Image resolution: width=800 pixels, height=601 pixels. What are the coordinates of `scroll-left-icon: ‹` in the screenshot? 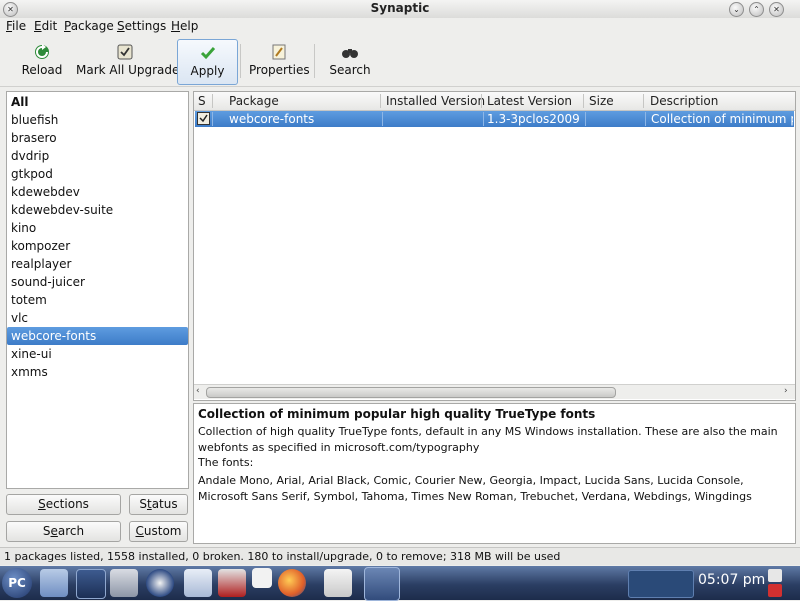 It's located at (198, 391).